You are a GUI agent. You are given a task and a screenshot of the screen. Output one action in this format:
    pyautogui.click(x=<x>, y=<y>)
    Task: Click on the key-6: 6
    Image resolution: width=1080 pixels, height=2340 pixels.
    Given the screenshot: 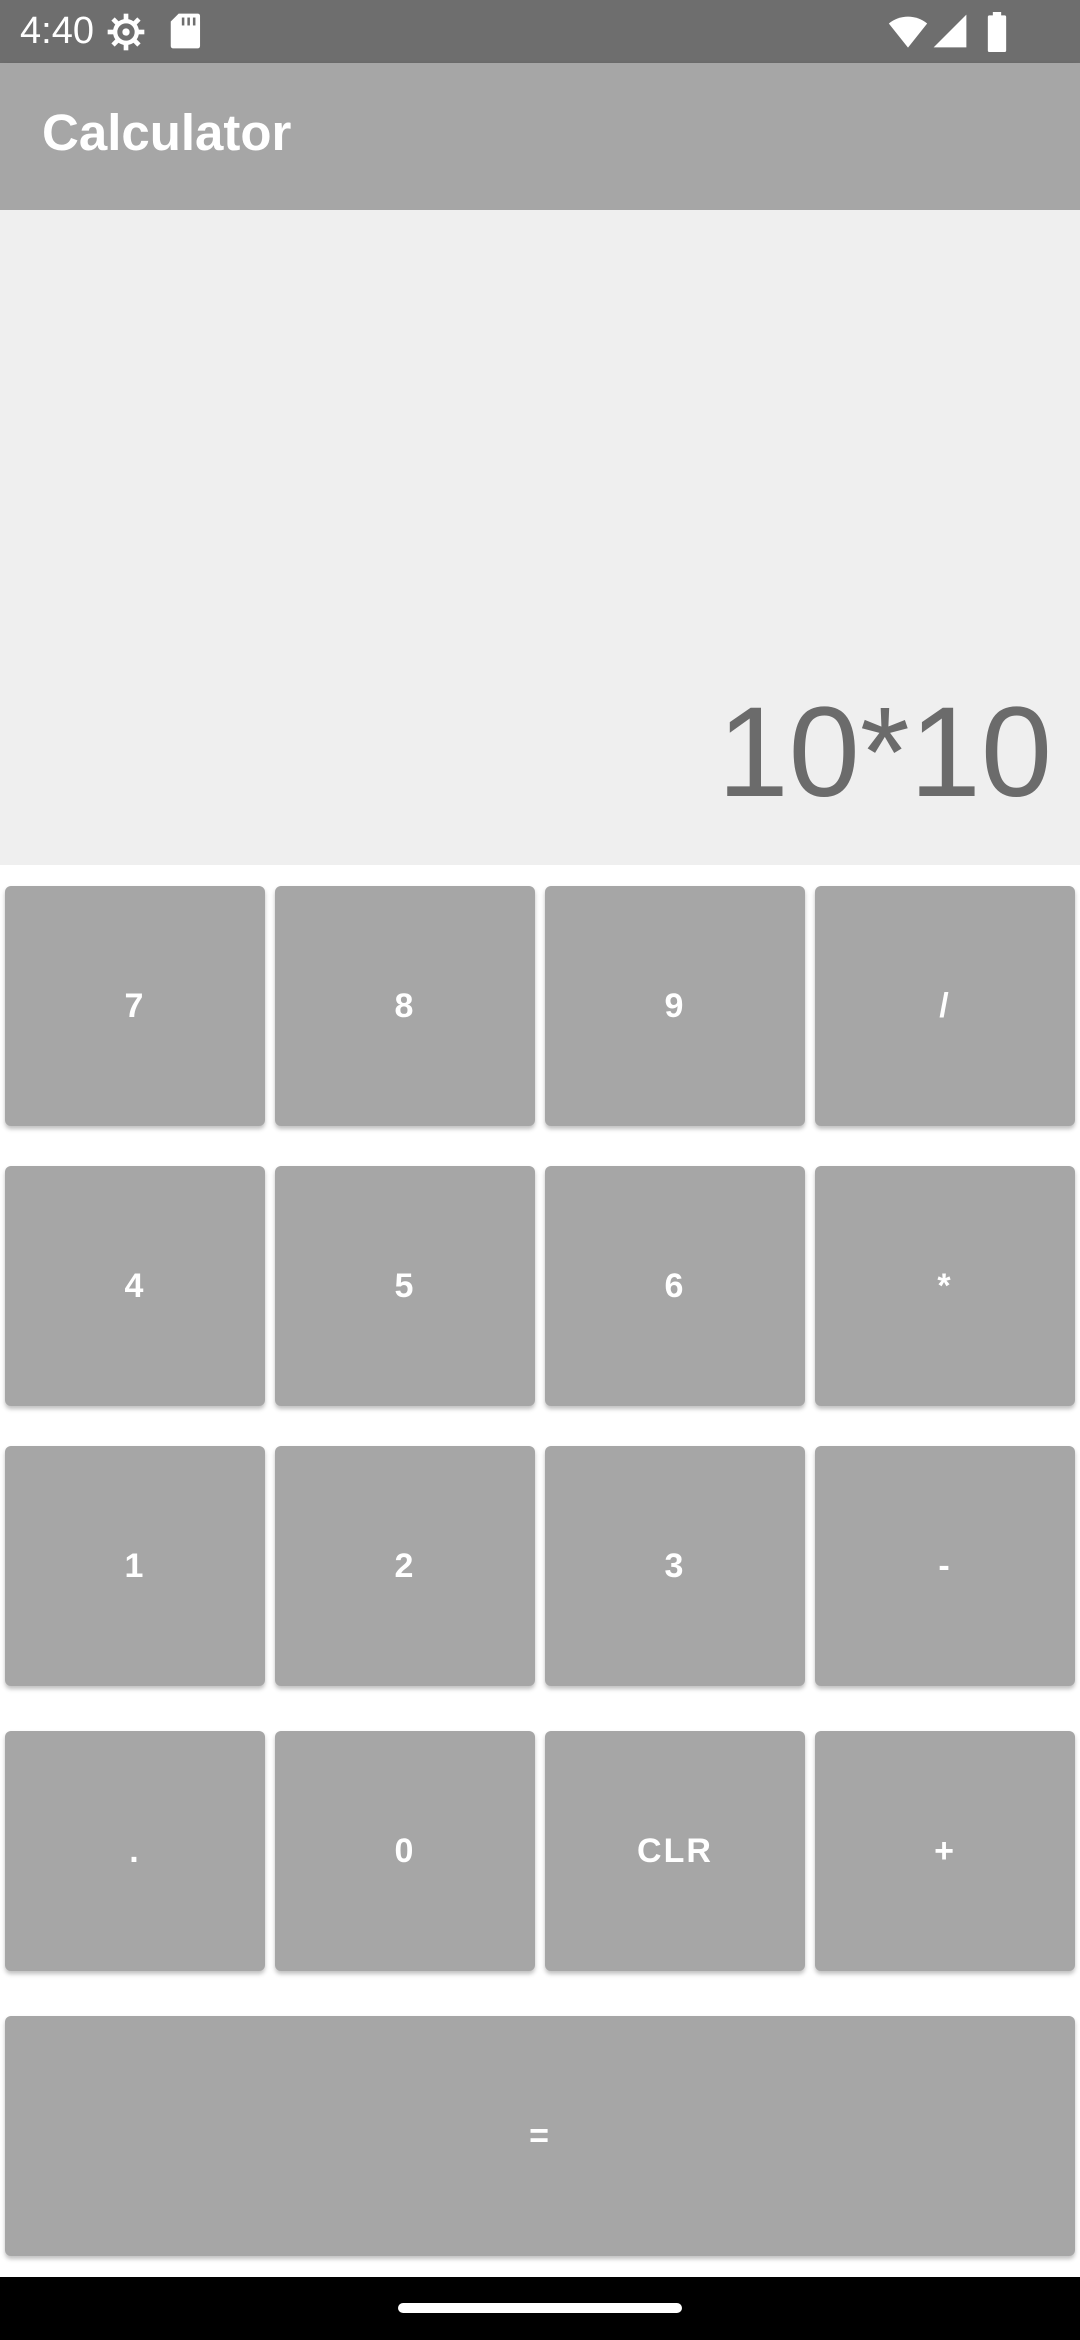 What is the action you would take?
    pyautogui.click(x=675, y=1286)
    